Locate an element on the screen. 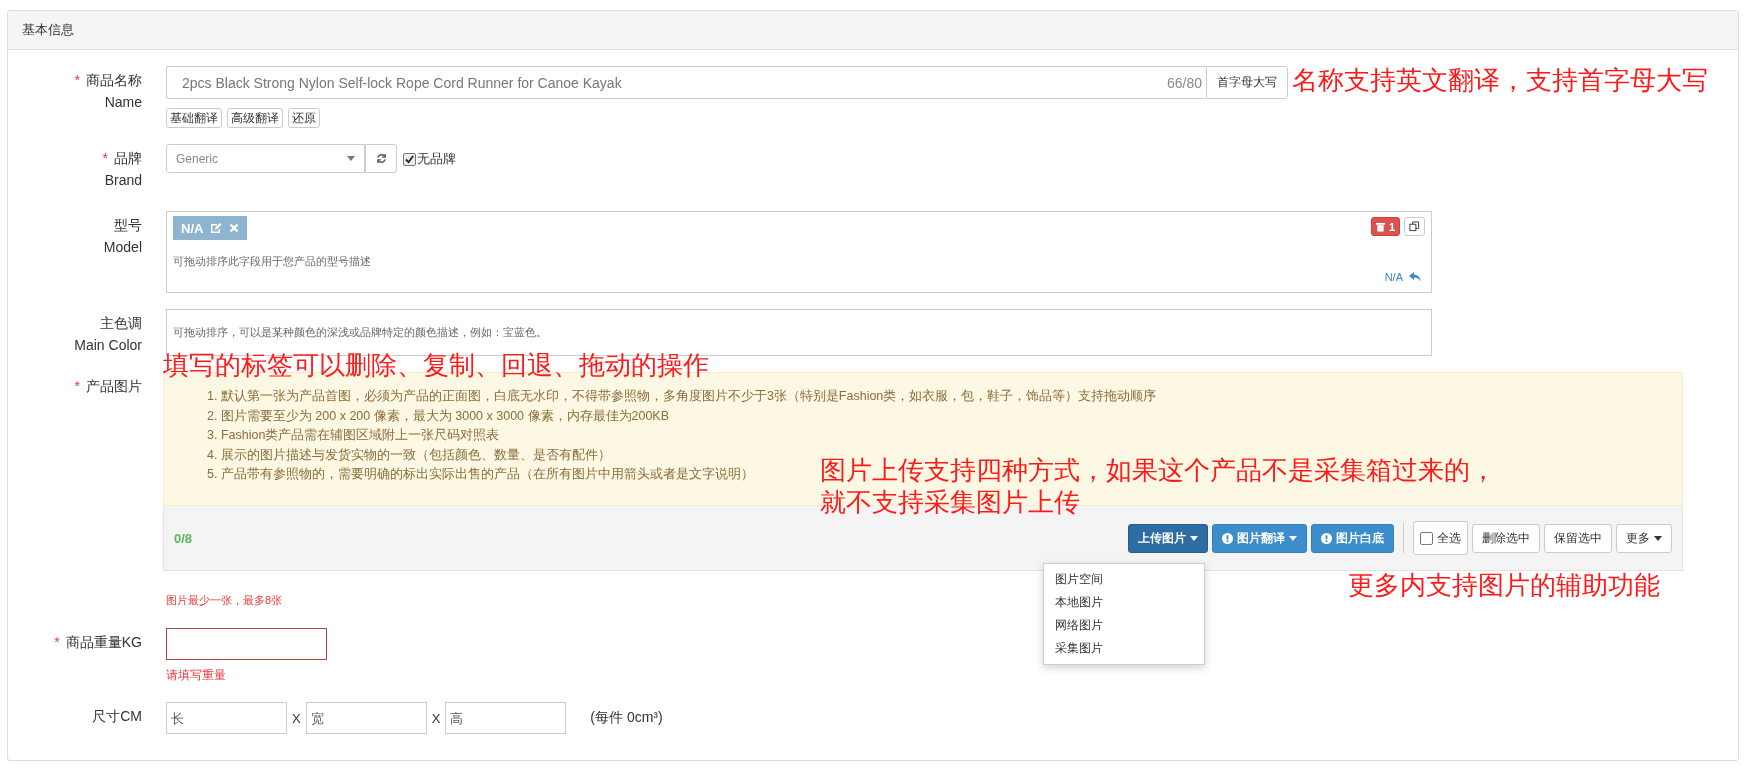 The width and height of the screenshot is (1747, 773). rule-text: 1. 默认第一张为产品首图，必须为产品的正面图，白底无水印，不得带参照物，多角度图片不少于3张（特别是Fashion类，如衣服，包，鞋子，饰品等）支持拖动顺序 is located at coordinates (682, 396).